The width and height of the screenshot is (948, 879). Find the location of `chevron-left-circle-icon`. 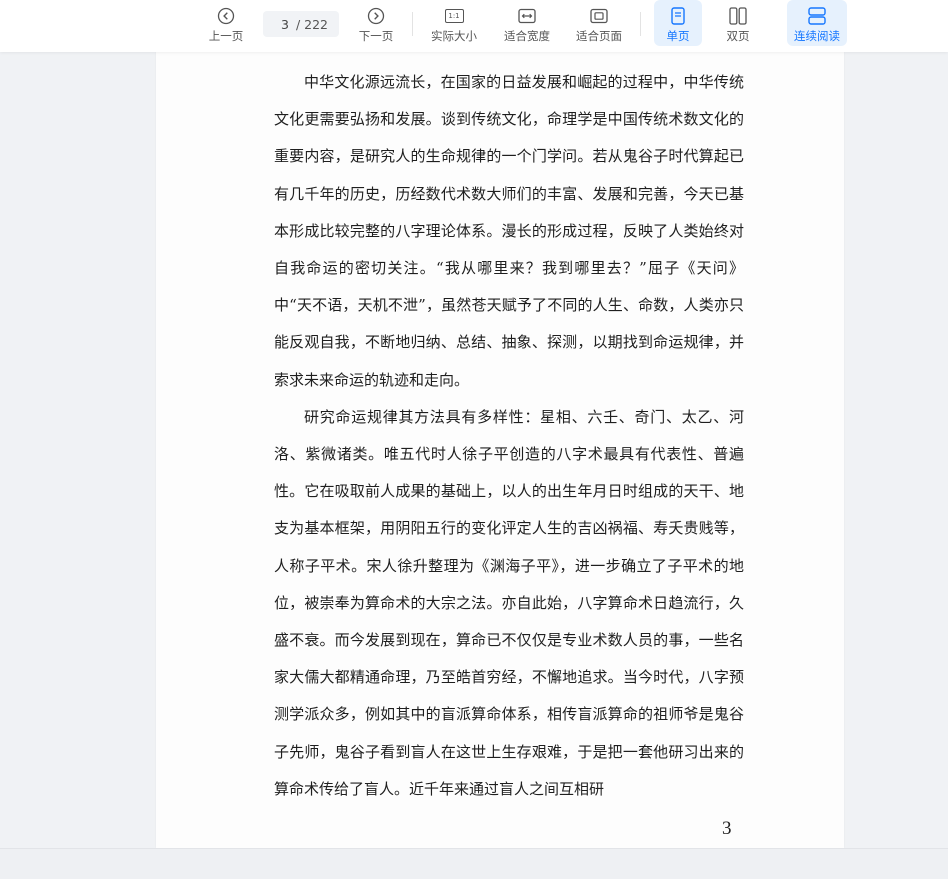

chevron-left-circle-icon is located at coordinates (226, 16).